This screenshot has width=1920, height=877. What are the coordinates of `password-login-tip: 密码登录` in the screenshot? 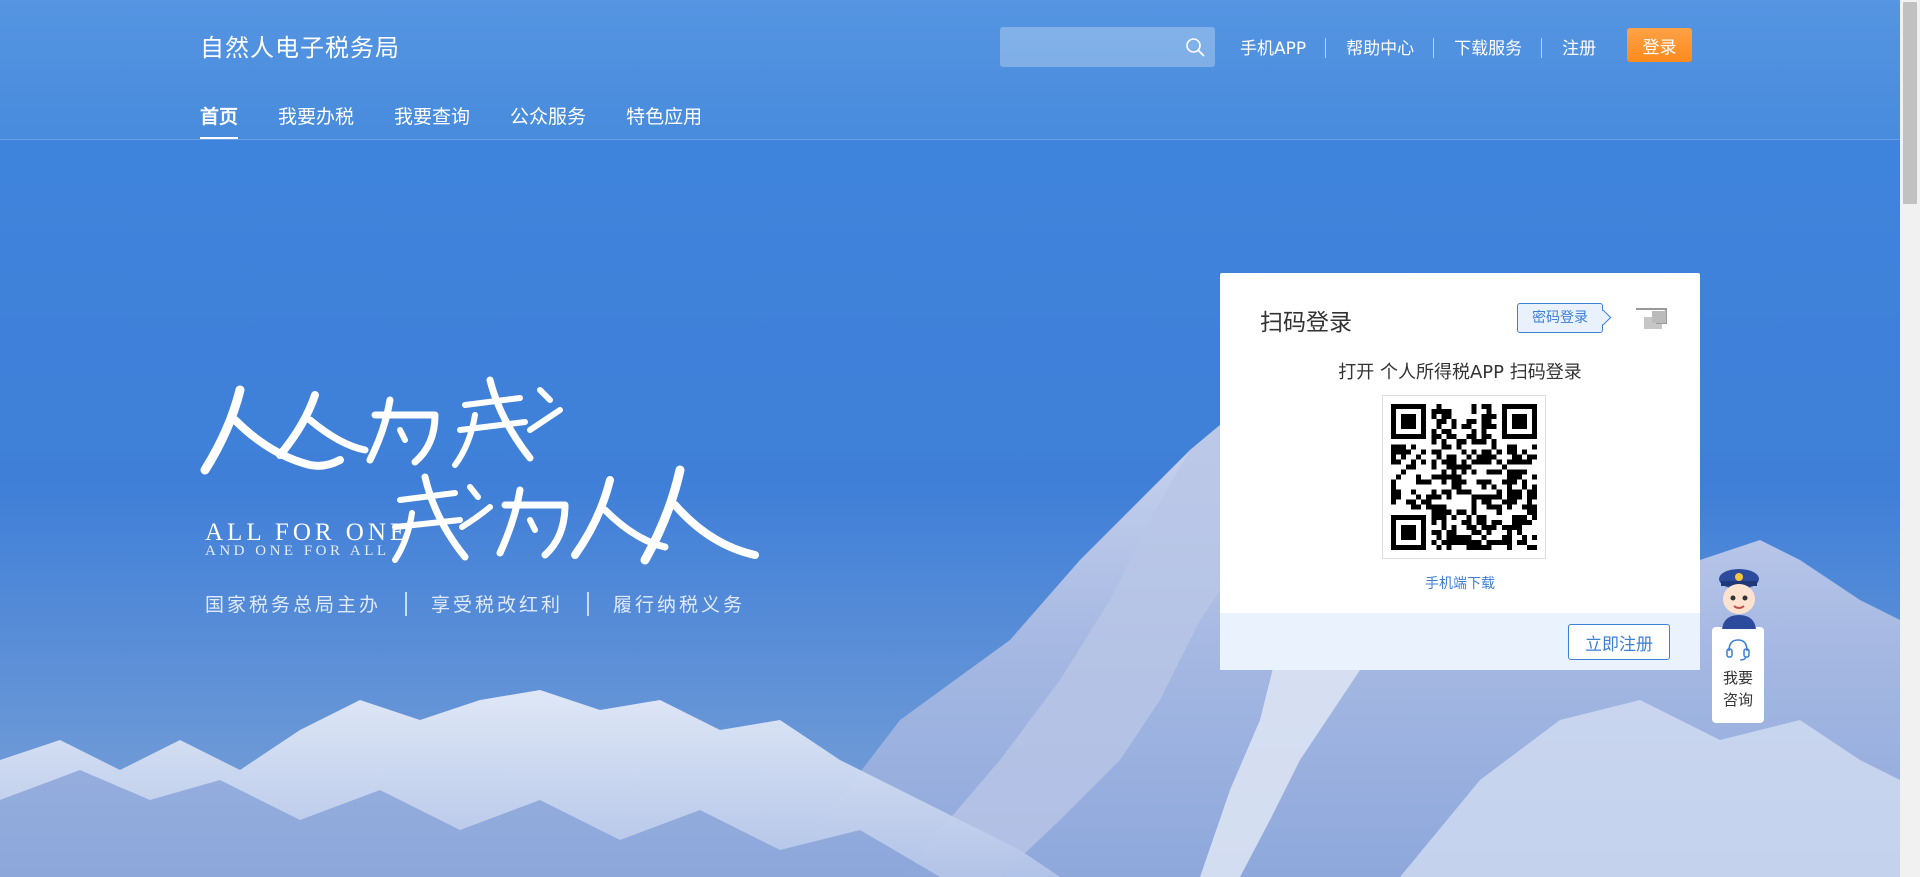 It's located at (1560, 318).